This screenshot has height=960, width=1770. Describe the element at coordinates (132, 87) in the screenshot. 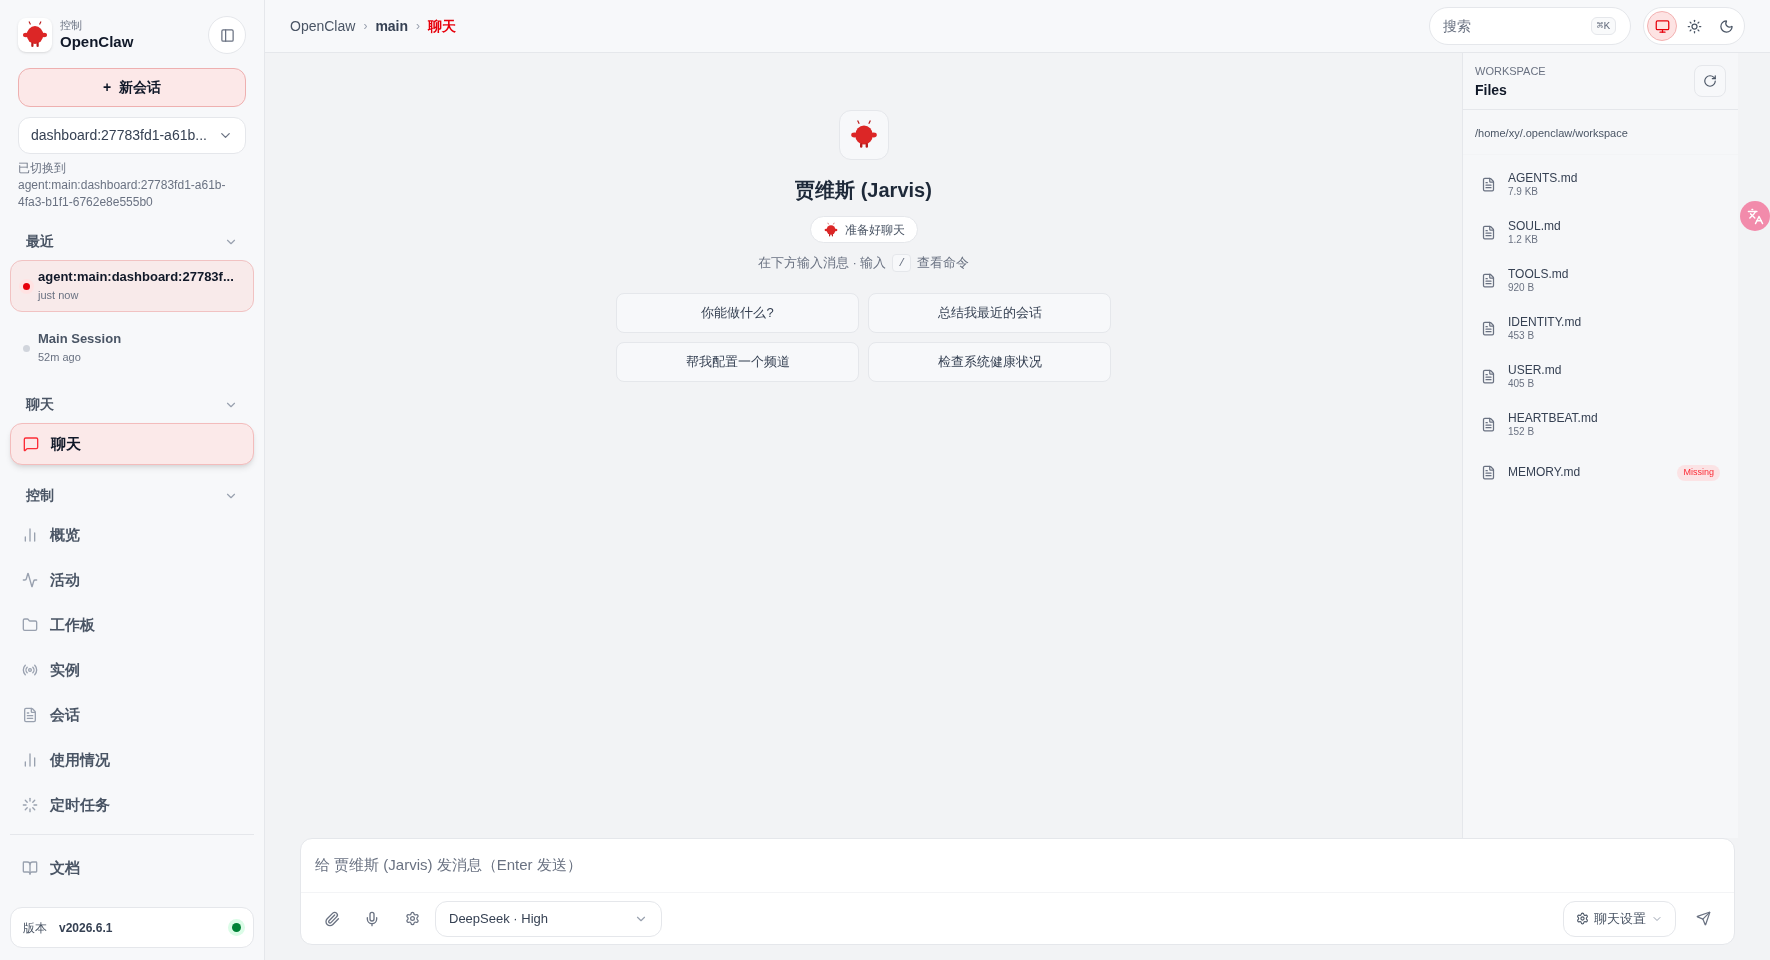

I see `new-chat-button: + 新会话` at that location.